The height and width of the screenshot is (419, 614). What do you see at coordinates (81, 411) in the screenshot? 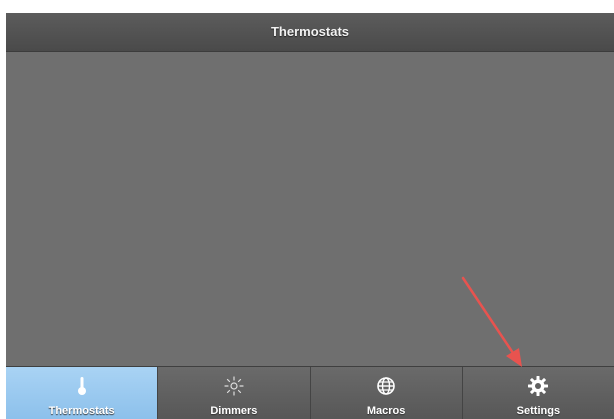
I see `tab-label: Thermostats` at bounding box center [81, 411].